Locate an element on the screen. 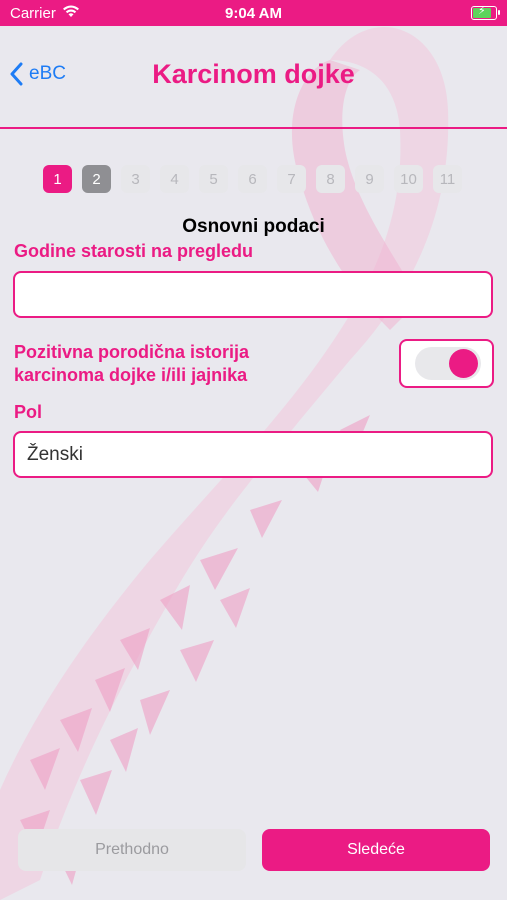 This screenshot has width=507, height=900. step-6: 6 is located at coordinates (252, 179).